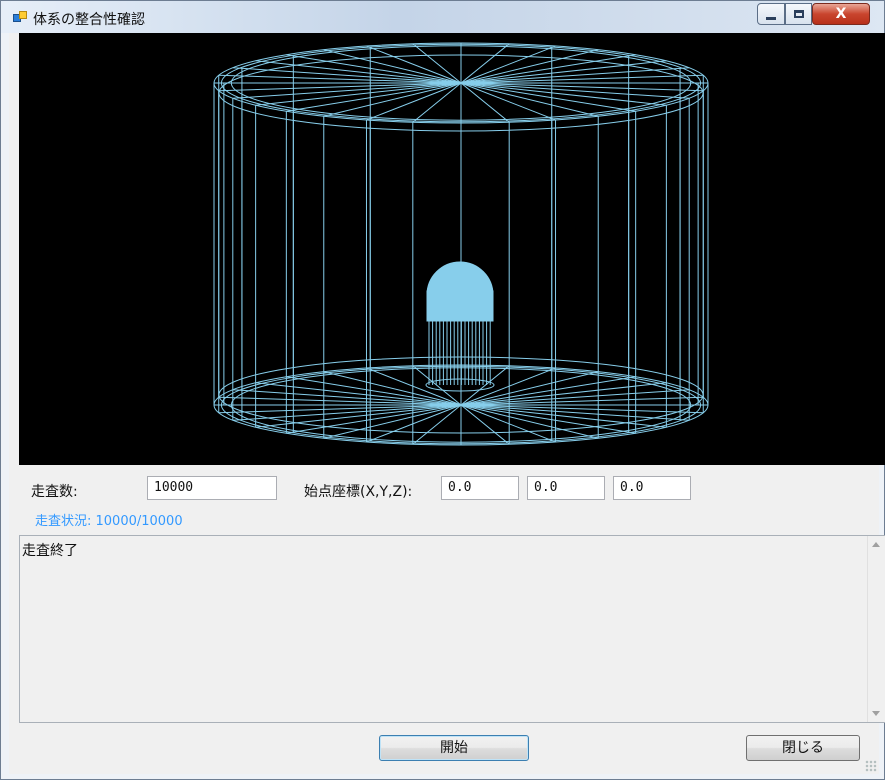  I want to click on maximize-button, so click(798, 14).